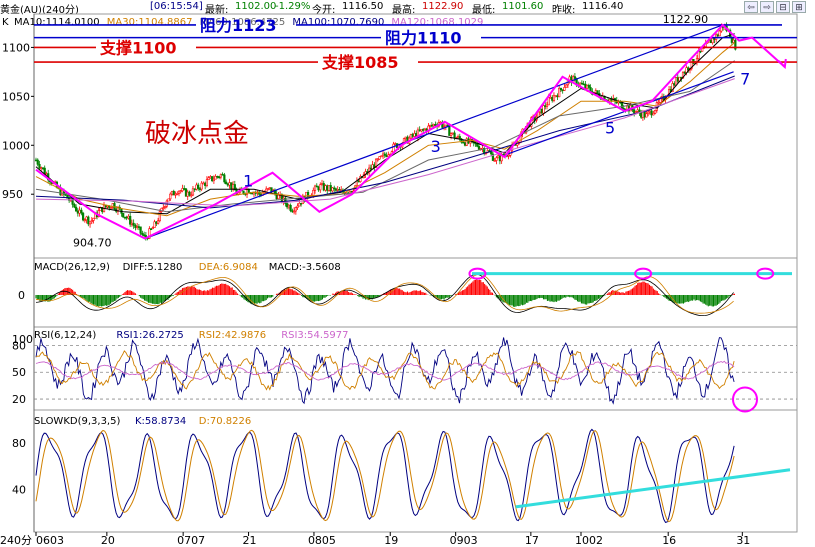 The width and height of the screenshot is (815, 547). Describe the element at coordinates (669, 540) in the screenshot. I see `xtick-label: 16` at that location.